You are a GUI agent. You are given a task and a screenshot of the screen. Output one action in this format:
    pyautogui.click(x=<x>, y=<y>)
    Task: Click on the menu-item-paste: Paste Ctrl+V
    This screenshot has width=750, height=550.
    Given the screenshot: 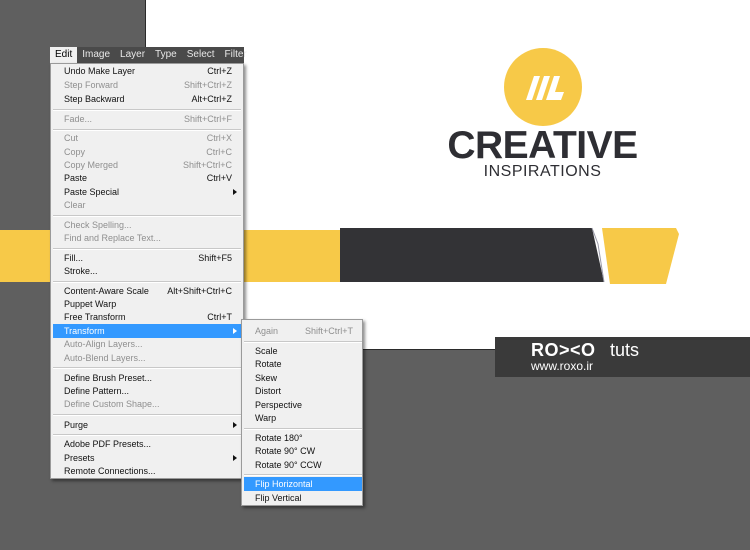 What is the action you would take?
    pyautogui.click(x=147, y=178)
    